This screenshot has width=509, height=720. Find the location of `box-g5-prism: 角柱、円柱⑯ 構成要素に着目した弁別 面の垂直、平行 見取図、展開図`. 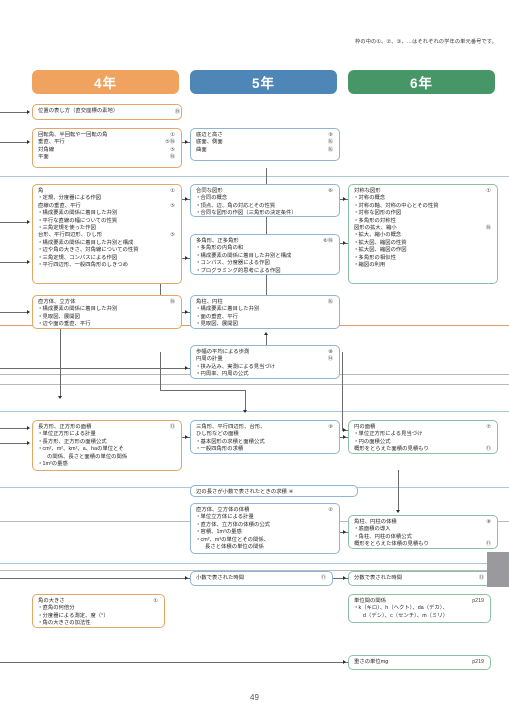

box-g5-prism: 角柱、円柱⑯ 構成要素に着目した弁別 面の垂直、平行 見取図、展開図 is located at coordinates (265, 312).